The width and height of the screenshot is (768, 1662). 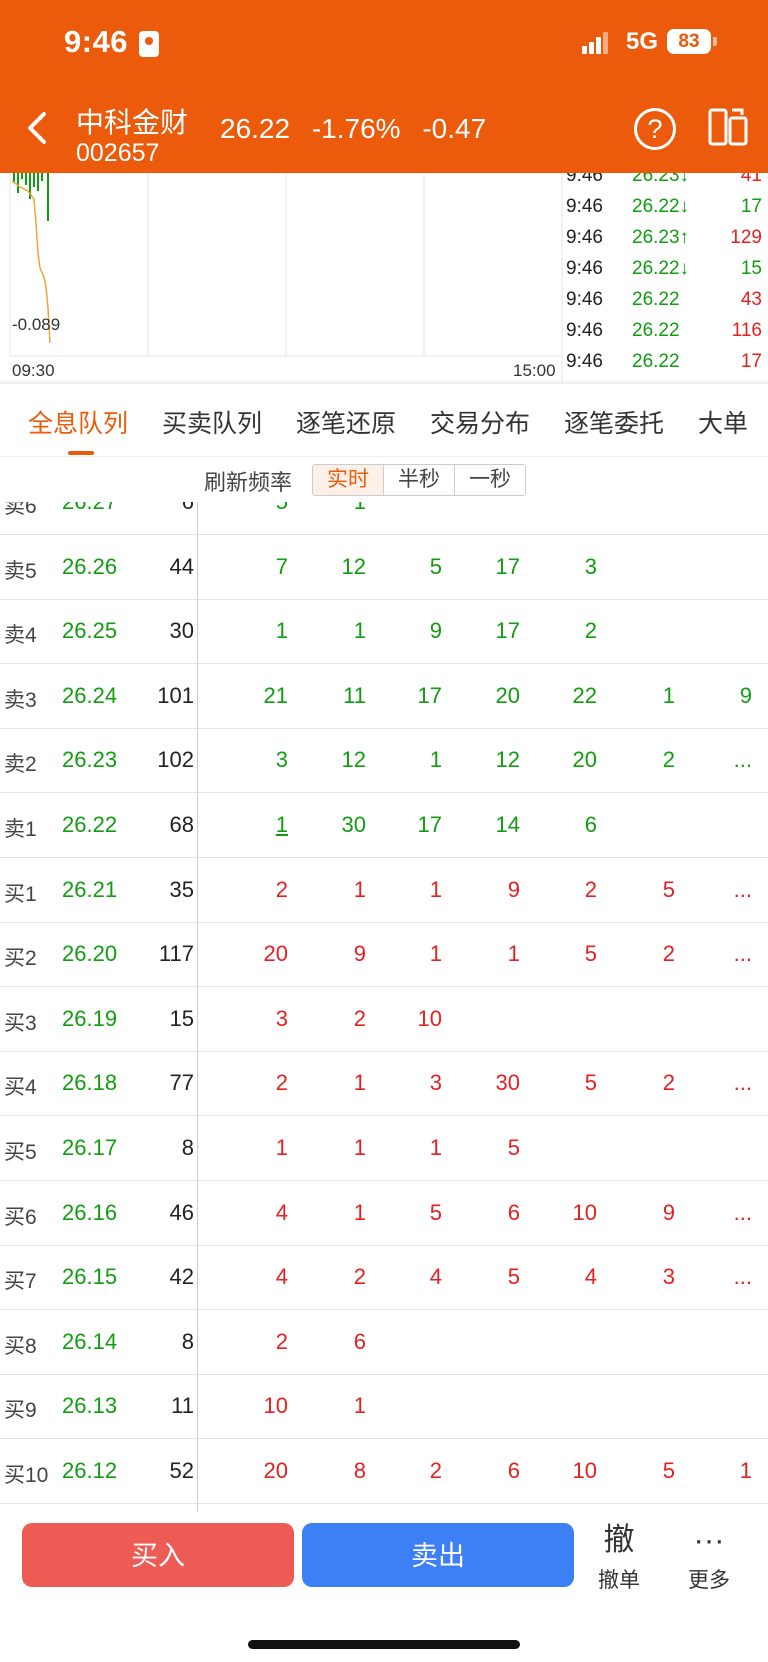 What do you see at coordinates (20, 700) in the screenshot?
I see `queue-level-label: 卖3` at bounding box center [20, 700].